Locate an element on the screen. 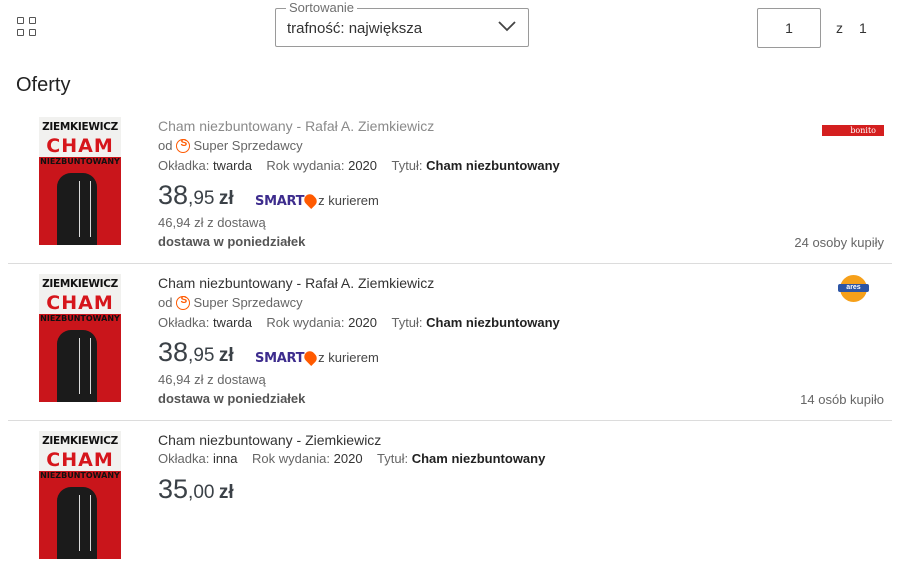  offer-price: 35,00 zł is located at coordinates (196, 489).